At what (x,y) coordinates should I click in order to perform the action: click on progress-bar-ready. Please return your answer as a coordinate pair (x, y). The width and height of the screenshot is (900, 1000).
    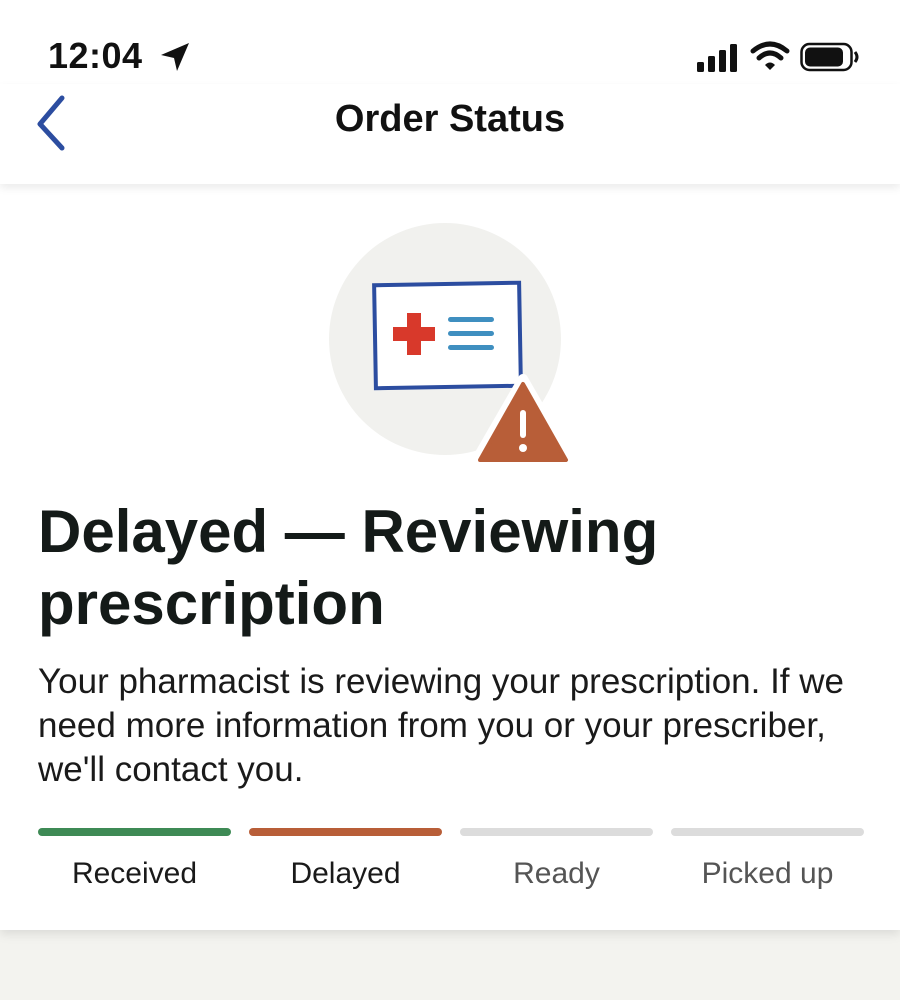
    Looking at the image, I should click on (556, 832).